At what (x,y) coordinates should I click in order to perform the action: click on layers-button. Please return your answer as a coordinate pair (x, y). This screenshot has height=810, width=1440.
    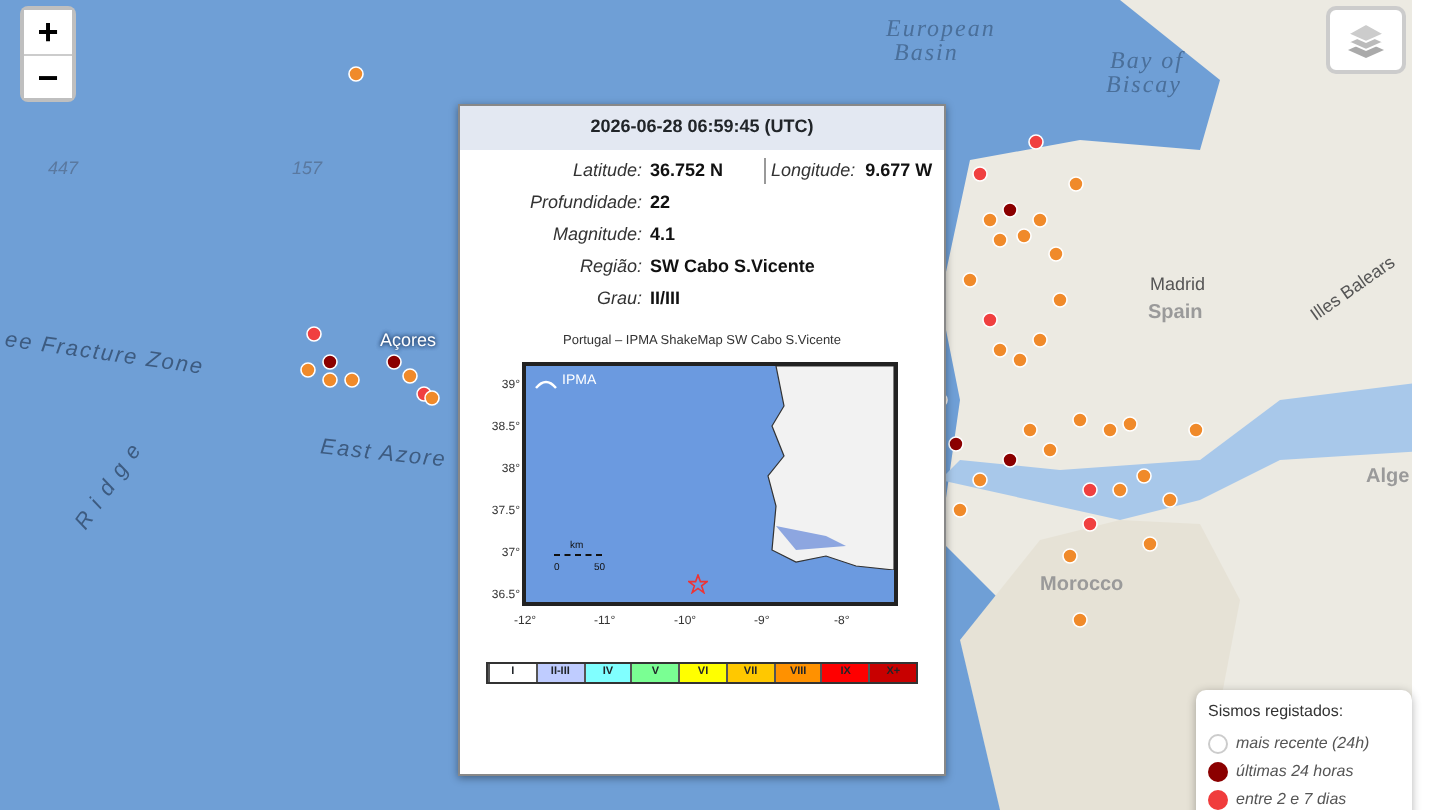
    Looking at the image, I should click on (1366, 40).